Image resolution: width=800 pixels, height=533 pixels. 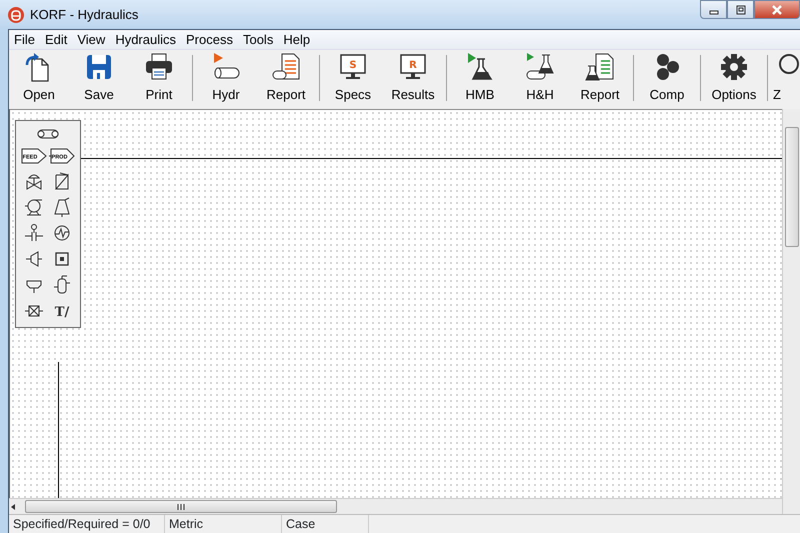 I want to click on minimize-button, so click(x=713, y=9).